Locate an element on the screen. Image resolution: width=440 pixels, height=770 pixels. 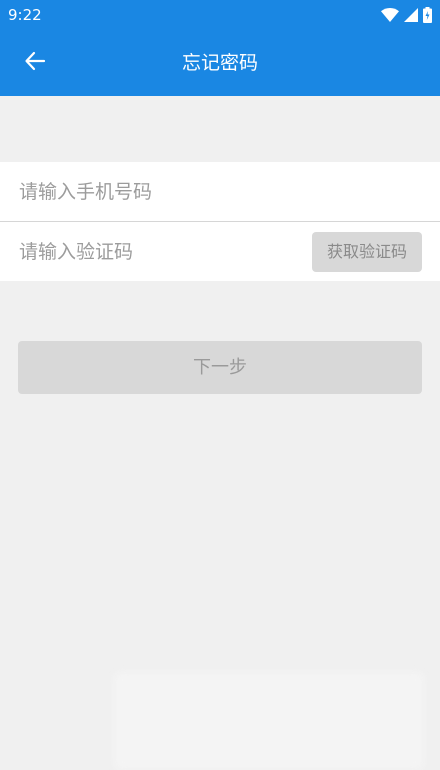
signal-icon is located at coordinates (411, 15).